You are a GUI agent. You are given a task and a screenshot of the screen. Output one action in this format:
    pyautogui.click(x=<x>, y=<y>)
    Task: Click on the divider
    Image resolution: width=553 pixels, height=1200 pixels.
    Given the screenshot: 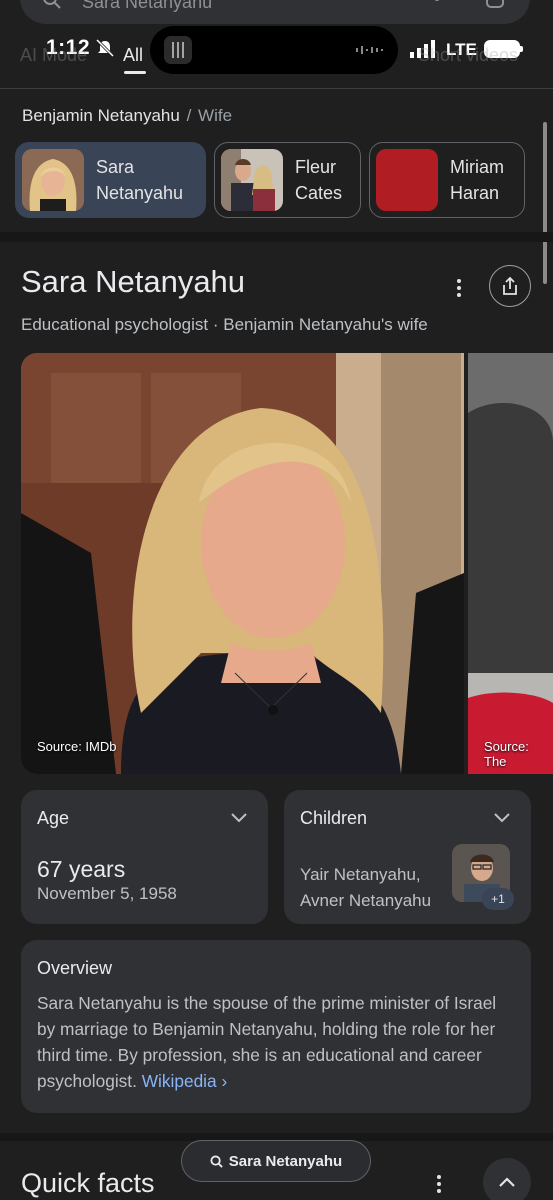 What is the action you would take?
    pyautogui.click(x=276, y=88)
    